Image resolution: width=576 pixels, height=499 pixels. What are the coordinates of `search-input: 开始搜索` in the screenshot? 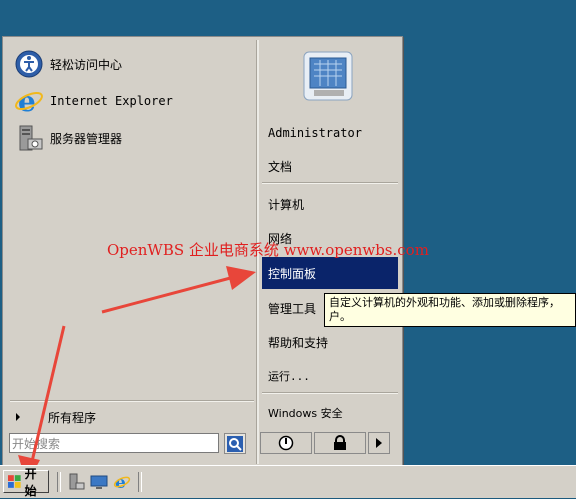 It's located at (114, 443).